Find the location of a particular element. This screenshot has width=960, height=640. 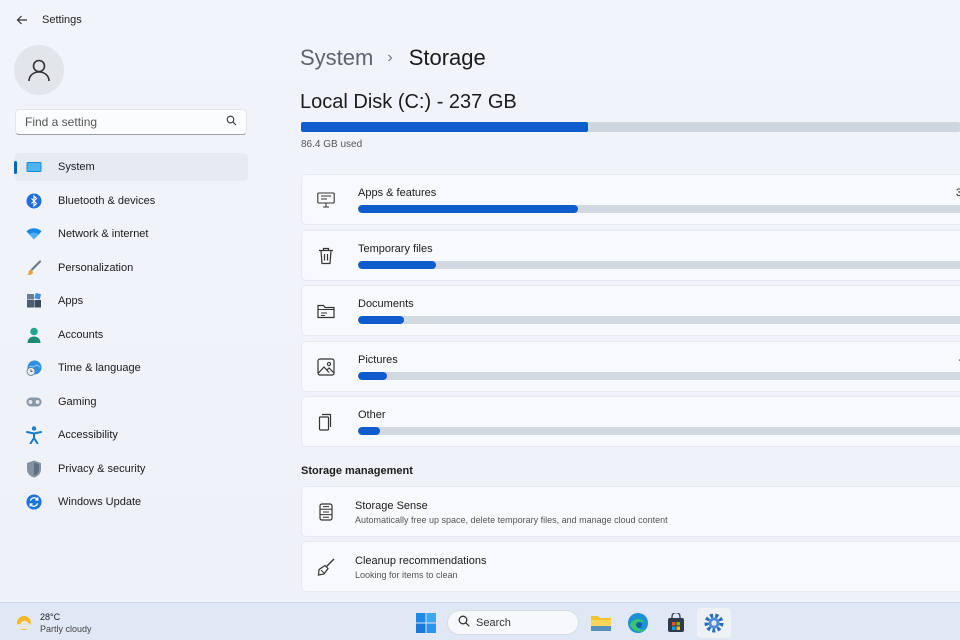

store-icon is located at coordinates (676, 623).